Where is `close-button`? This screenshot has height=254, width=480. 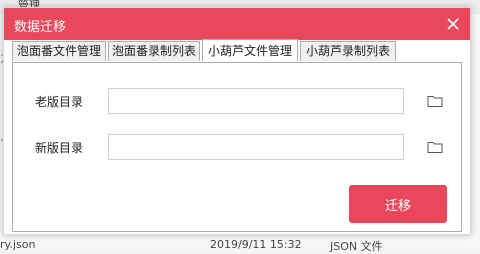
close-button is located at coordinates (453, 24).